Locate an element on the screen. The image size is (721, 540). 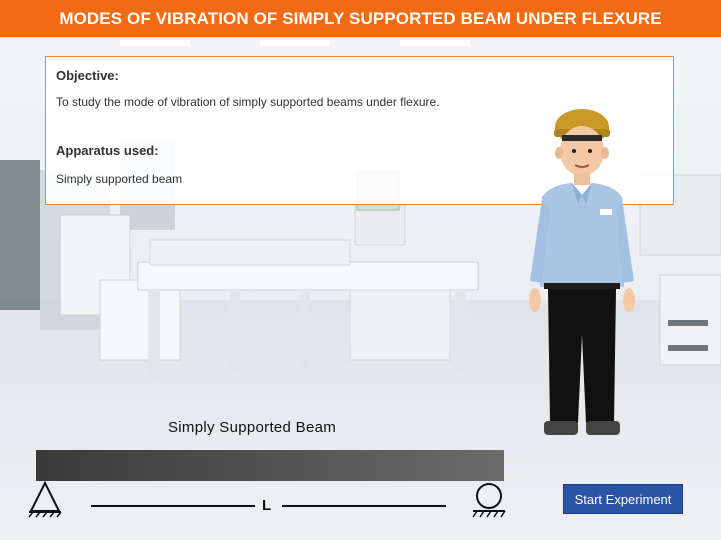
length-dimension-line-left is located at coordinates (173, 506).